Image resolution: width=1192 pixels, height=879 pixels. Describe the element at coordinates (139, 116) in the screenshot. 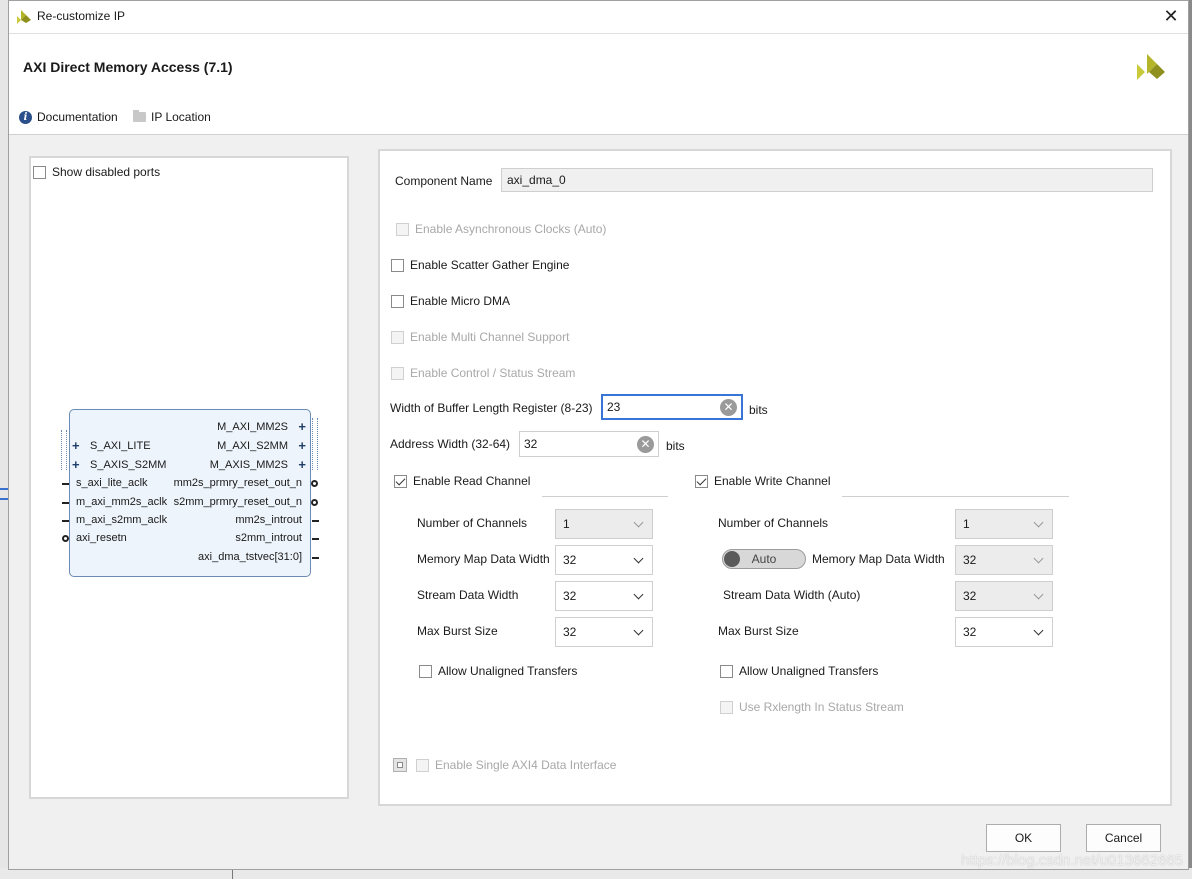

I see `folder-icon` at that location.